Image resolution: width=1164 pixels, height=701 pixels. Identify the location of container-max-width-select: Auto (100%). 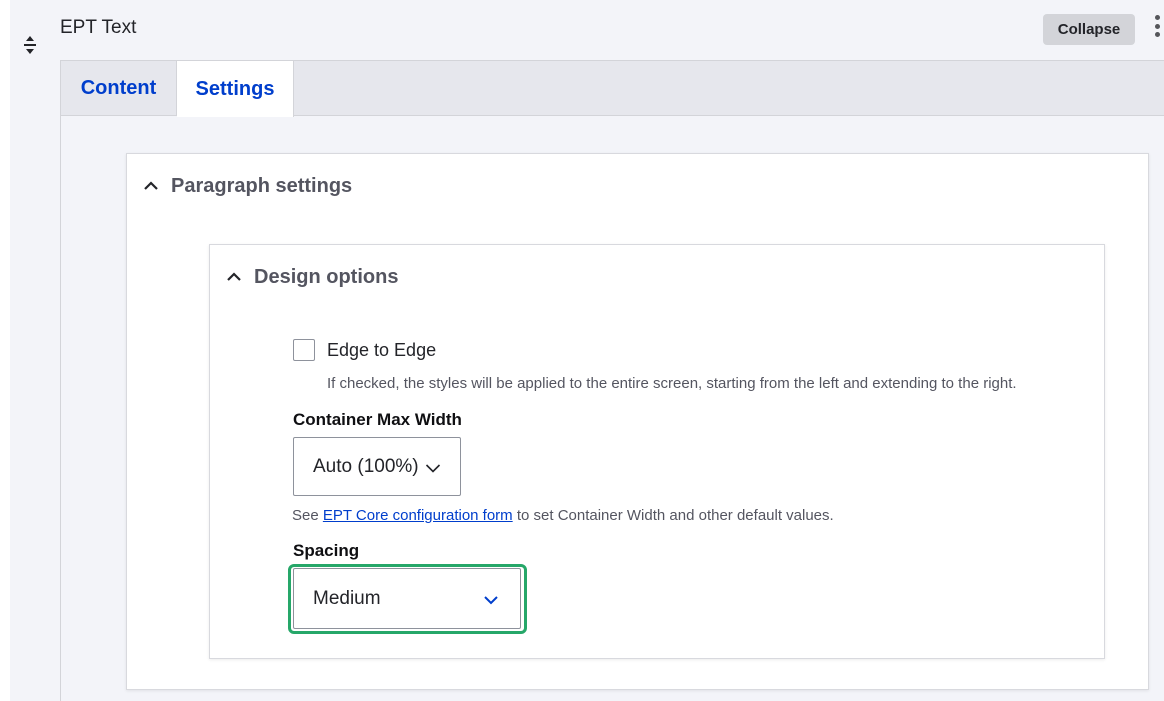
(377, 466).